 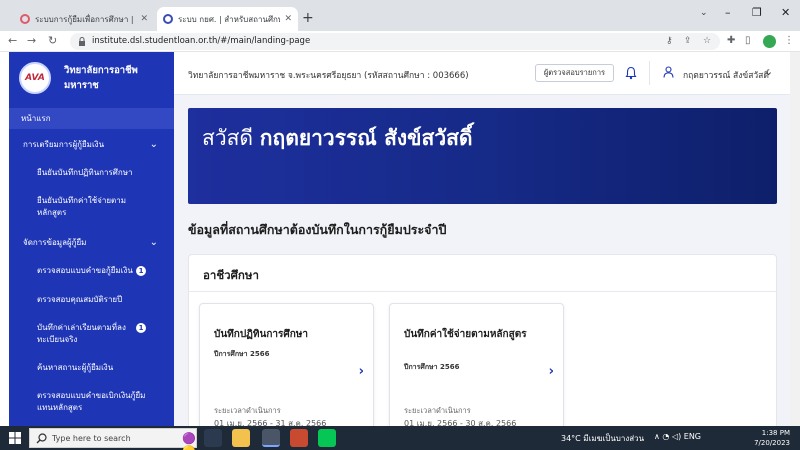 What do you see at coordinates (770, 438) in the screenshot?
I see `clock: 1:38 PM 7/20/2023` at bounding box center [770, 438].